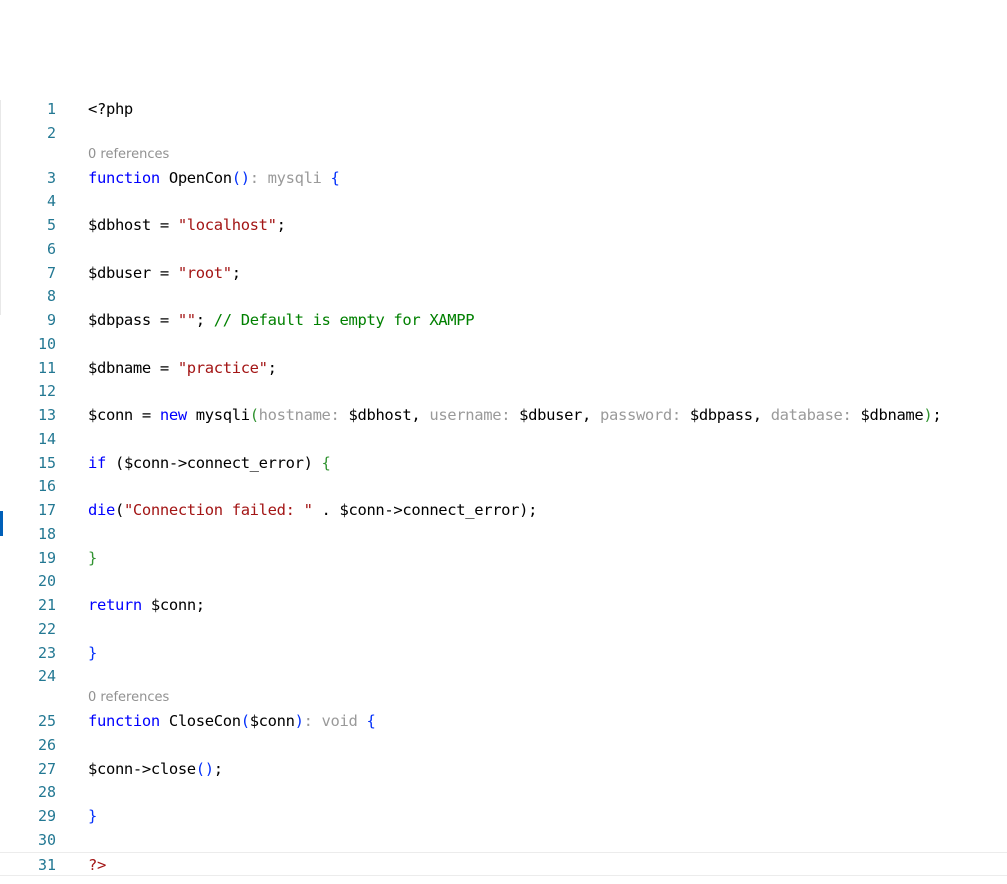 Image resolution: width=1007 pixels, height=884 pixels. Describe the element at coordinates (503, 296) in the screenshot. I see `code-line: 8` at that location.